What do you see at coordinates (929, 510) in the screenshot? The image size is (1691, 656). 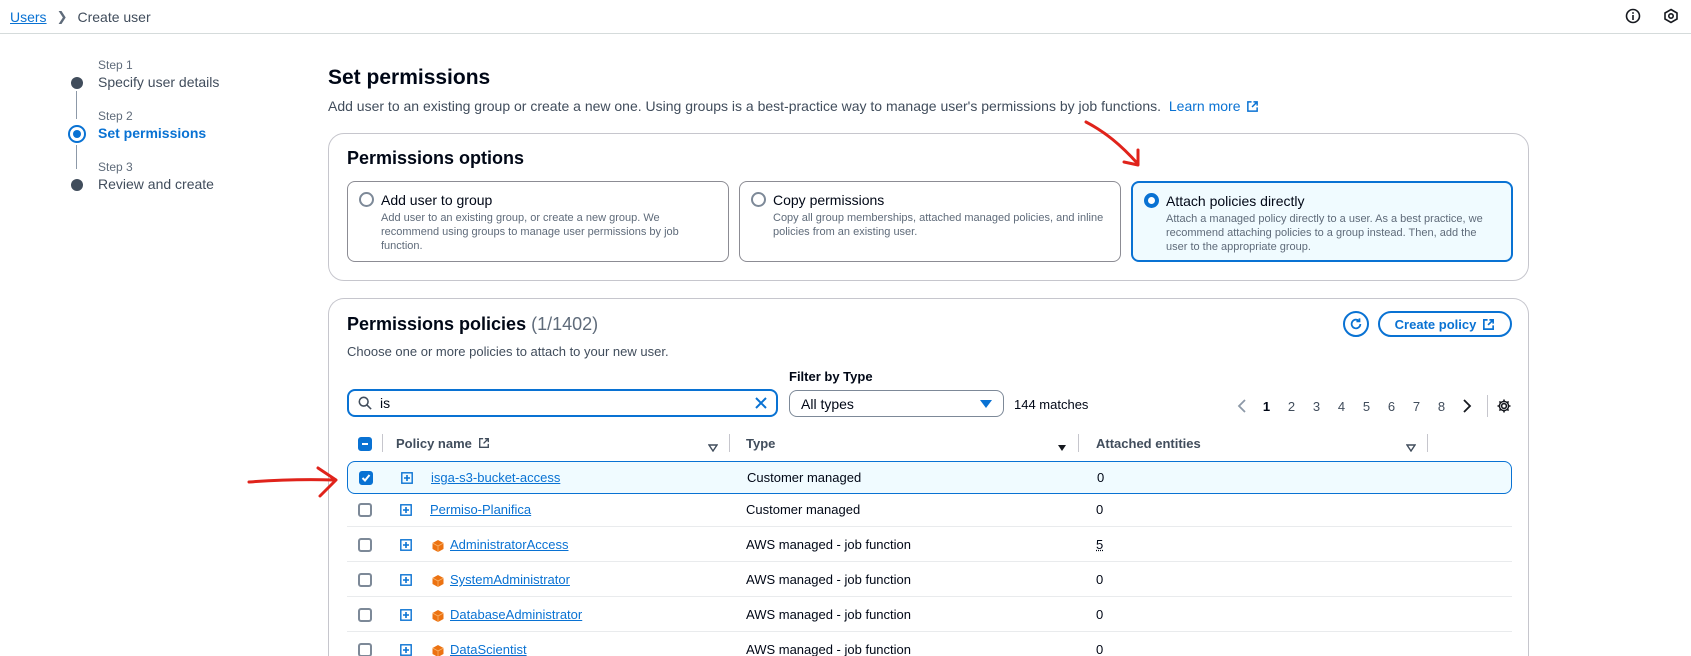 I see `table-row: Permiso-Planifica Customer managed 0` at bounding box center [929, 510].